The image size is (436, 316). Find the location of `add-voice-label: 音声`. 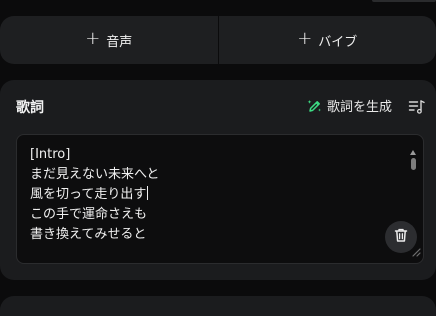

add-voice-label: 音声 is located at coordinates (119, 40).